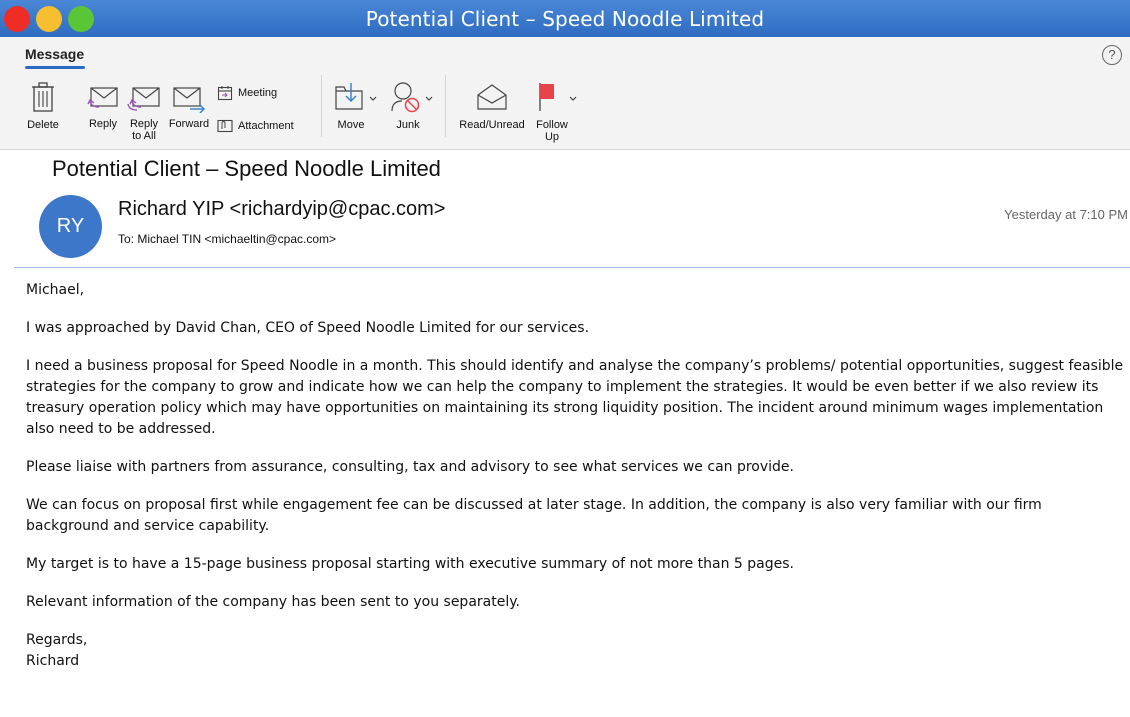  I want to click on window-title: Potential Client – Speed Noodle Limited, so click(565, 18).